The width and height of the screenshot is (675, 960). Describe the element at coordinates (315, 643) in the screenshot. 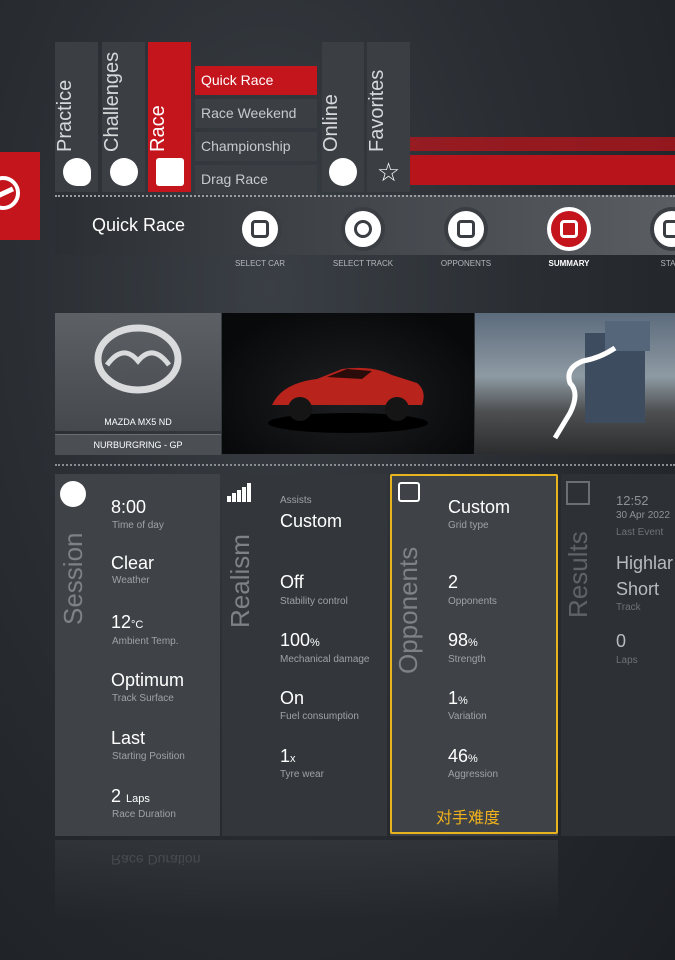

I see `damage-unit: %` at that location.